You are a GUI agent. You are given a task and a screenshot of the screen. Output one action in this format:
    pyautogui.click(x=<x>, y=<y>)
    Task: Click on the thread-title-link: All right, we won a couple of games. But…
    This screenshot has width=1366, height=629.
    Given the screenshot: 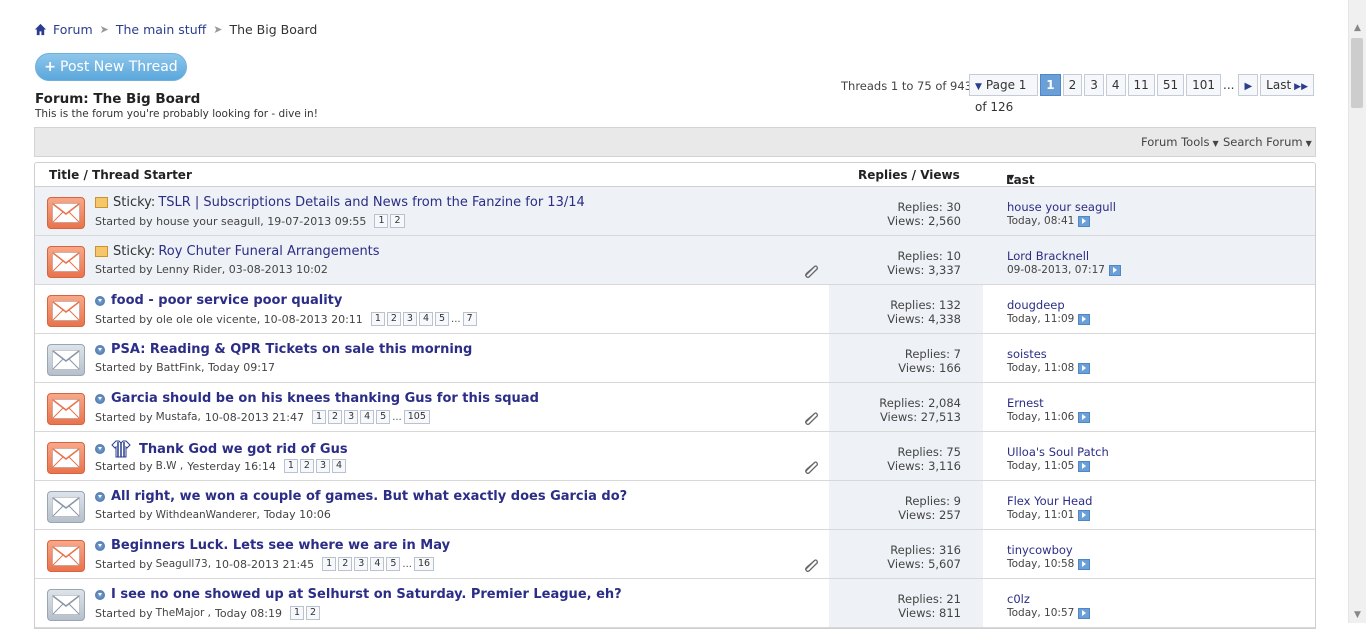 What is the action you would take?
    pyautogui.click(x=369, y=496)
    